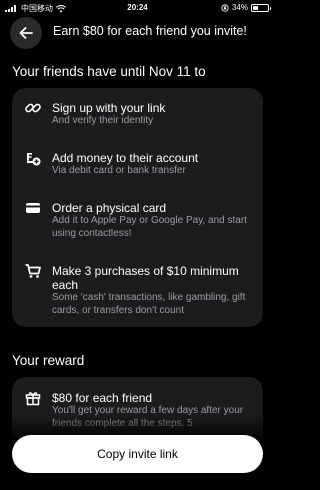 The image size is (320, 490). Describe the element at coordinates (225, 7) in the screenshot. I see `orientation-lock-icon` at that location.